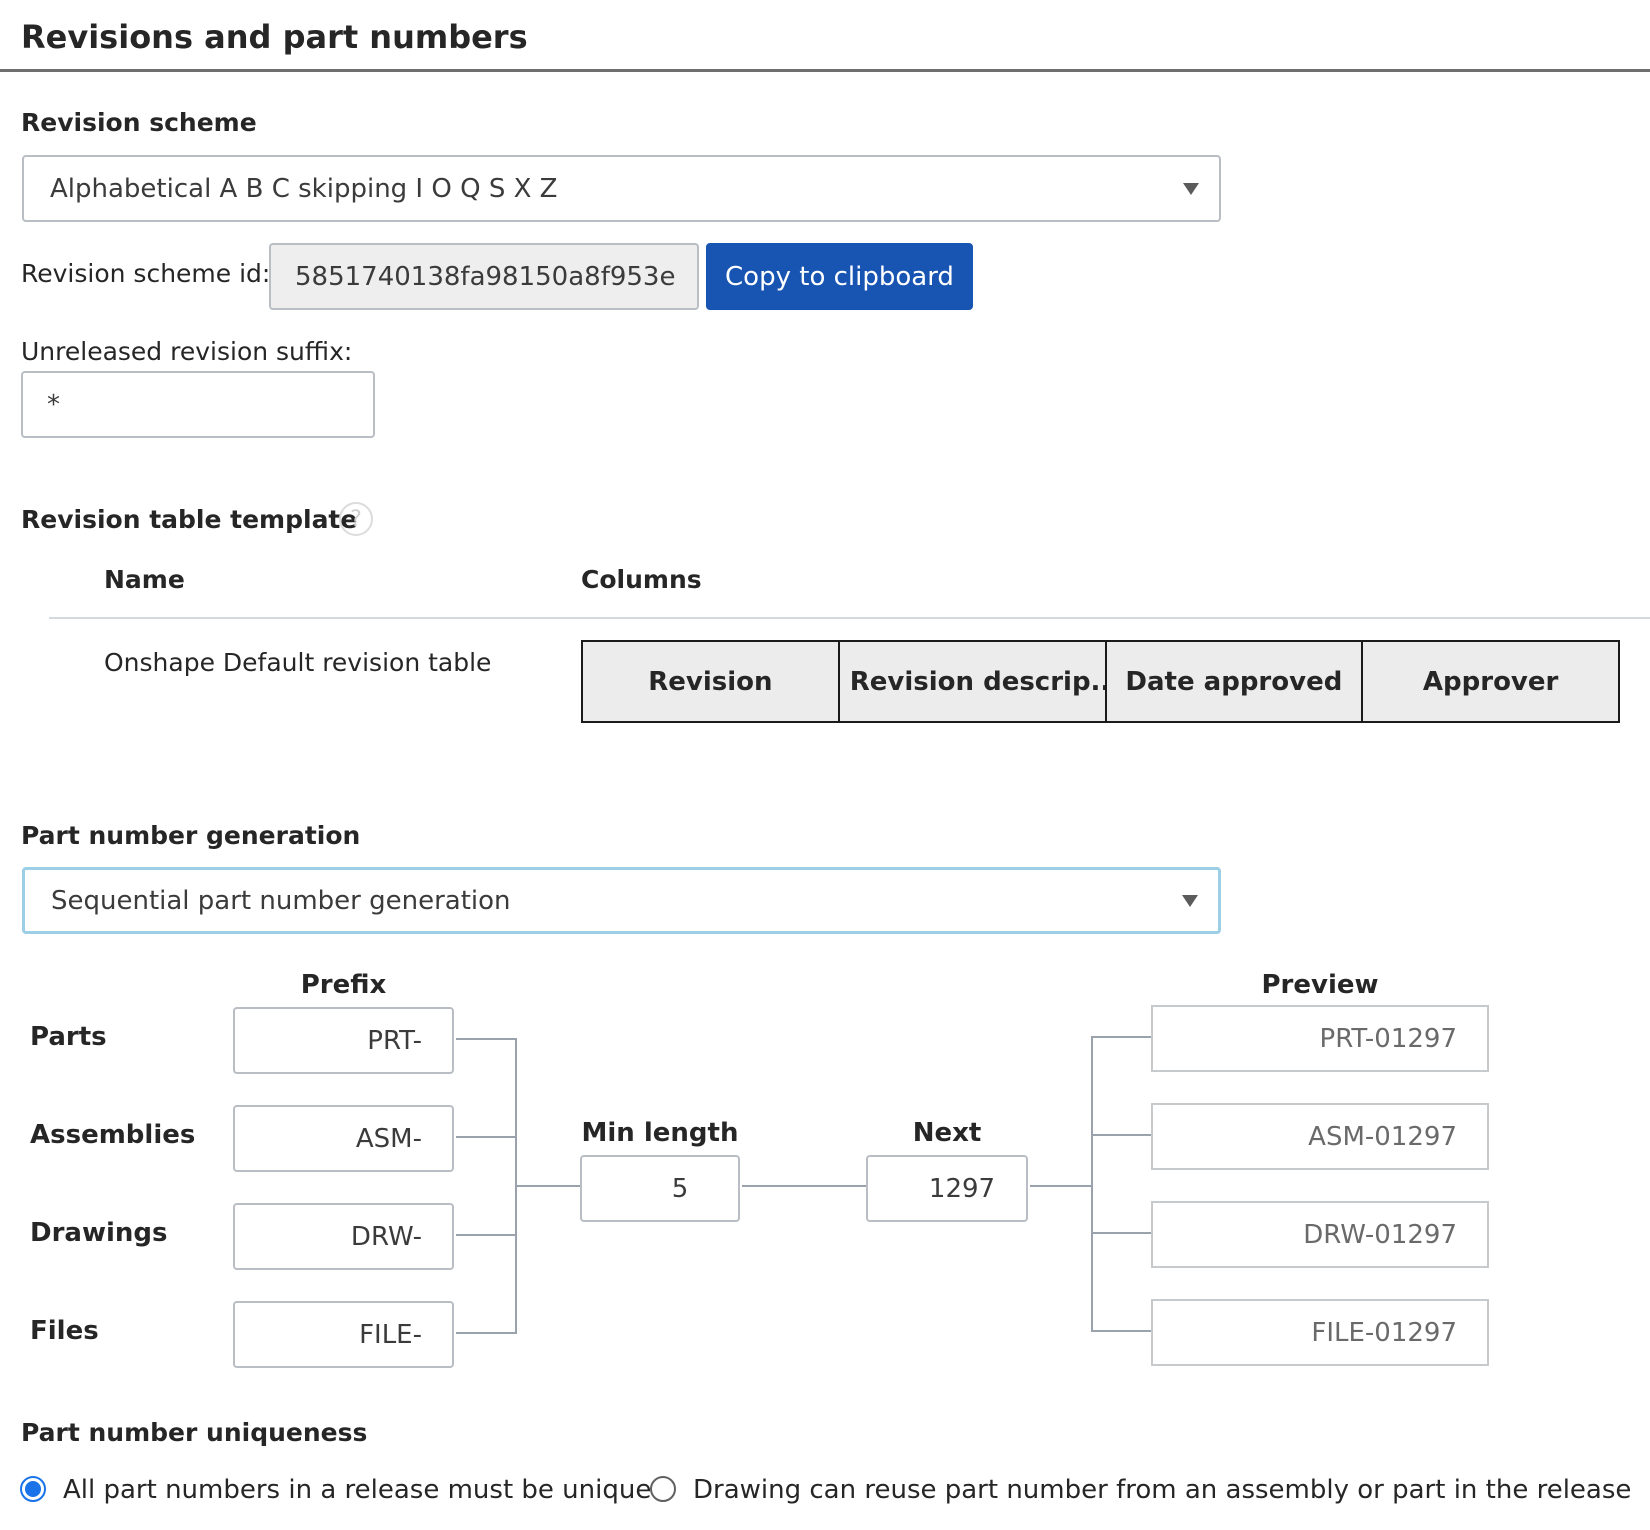 The width and height of the screenshot is (1650, 1530). Describe the element at coordinates (343, 1236) in the screenshot. I see `prefix-input-drawings: DRW-` at that location.